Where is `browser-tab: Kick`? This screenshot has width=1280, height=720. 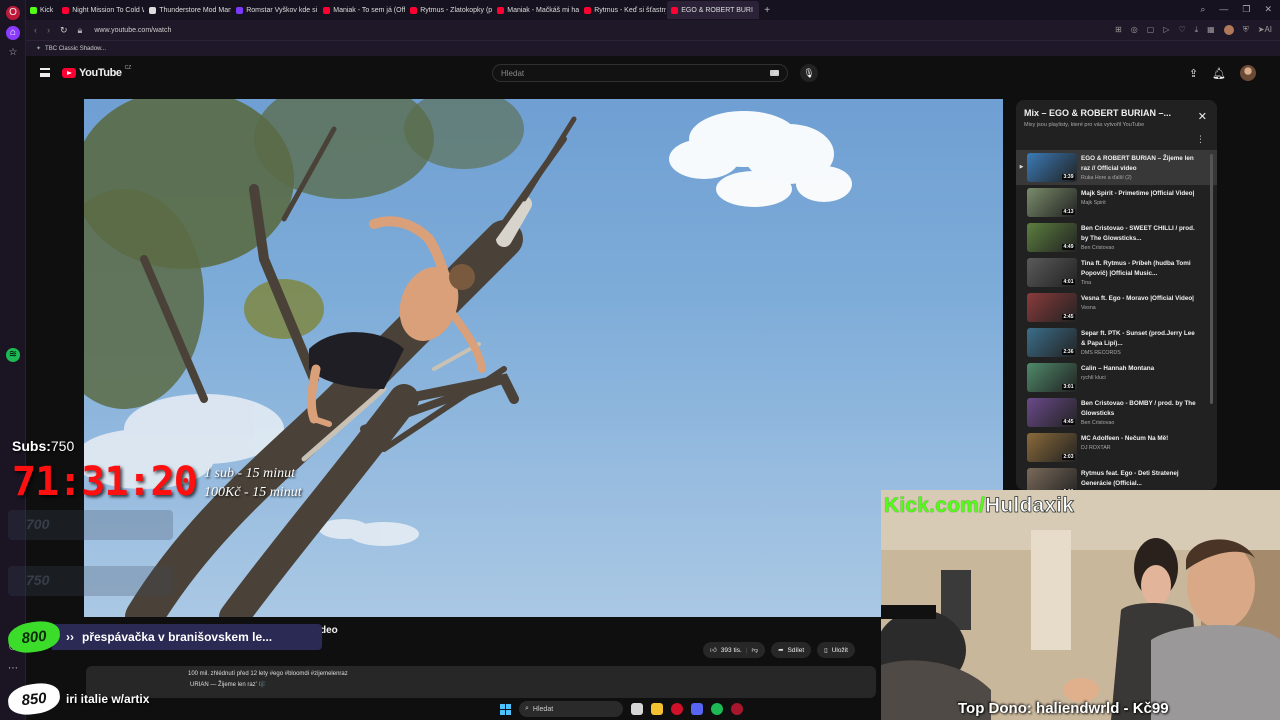 browser-tab: Kick is located at coordinates (41, 10).